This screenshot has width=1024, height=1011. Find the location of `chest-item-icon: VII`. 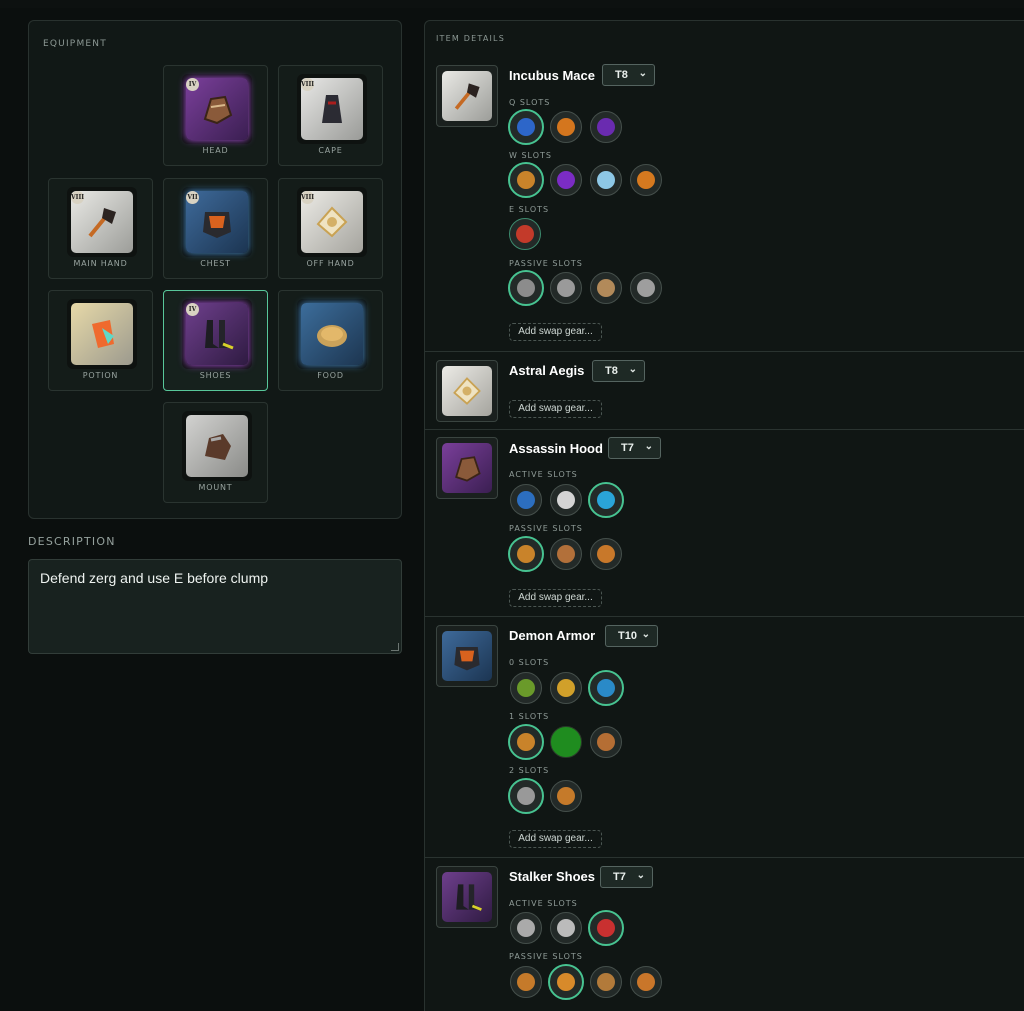

chest-item-icon: VII is located at coordinates (217, 222).